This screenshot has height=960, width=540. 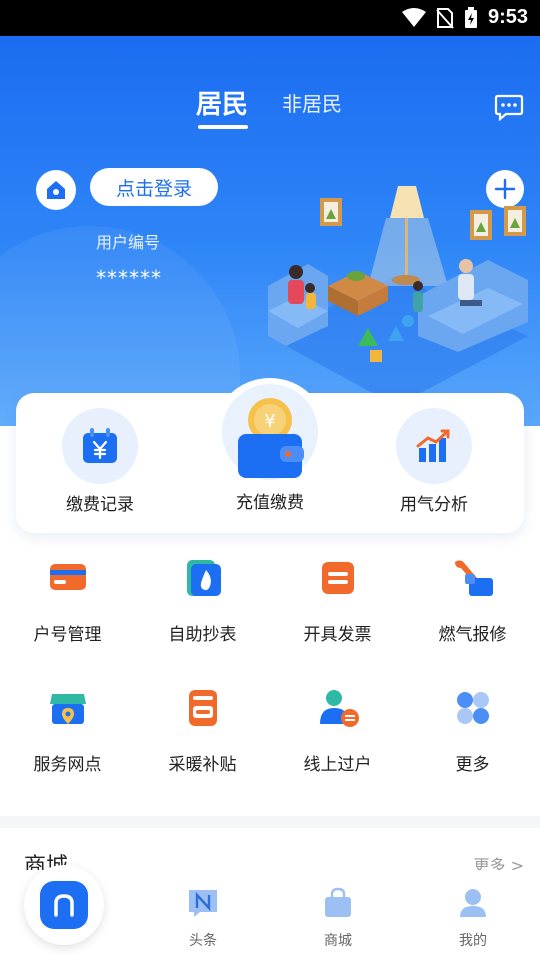 I want to click on bottom-navigation: 头条 商城 我的, so click(x=270, y=912).